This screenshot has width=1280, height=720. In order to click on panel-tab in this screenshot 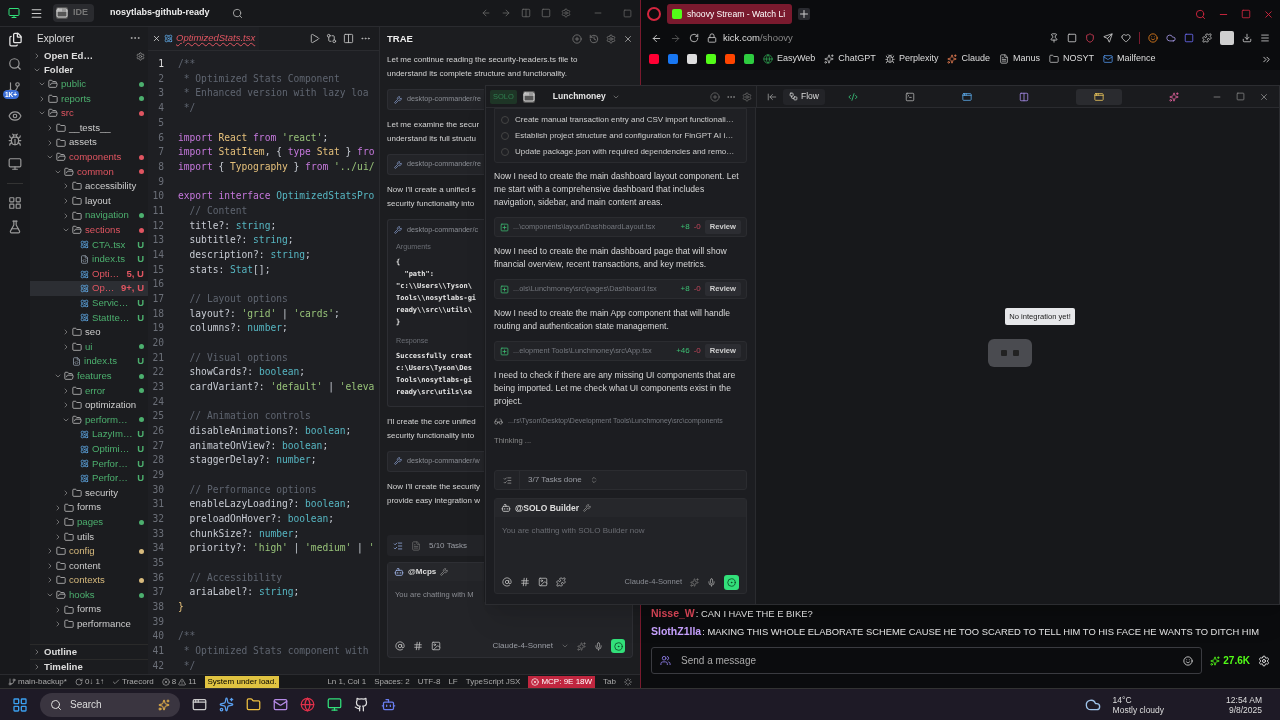, I will do `click(1098, 96)`.